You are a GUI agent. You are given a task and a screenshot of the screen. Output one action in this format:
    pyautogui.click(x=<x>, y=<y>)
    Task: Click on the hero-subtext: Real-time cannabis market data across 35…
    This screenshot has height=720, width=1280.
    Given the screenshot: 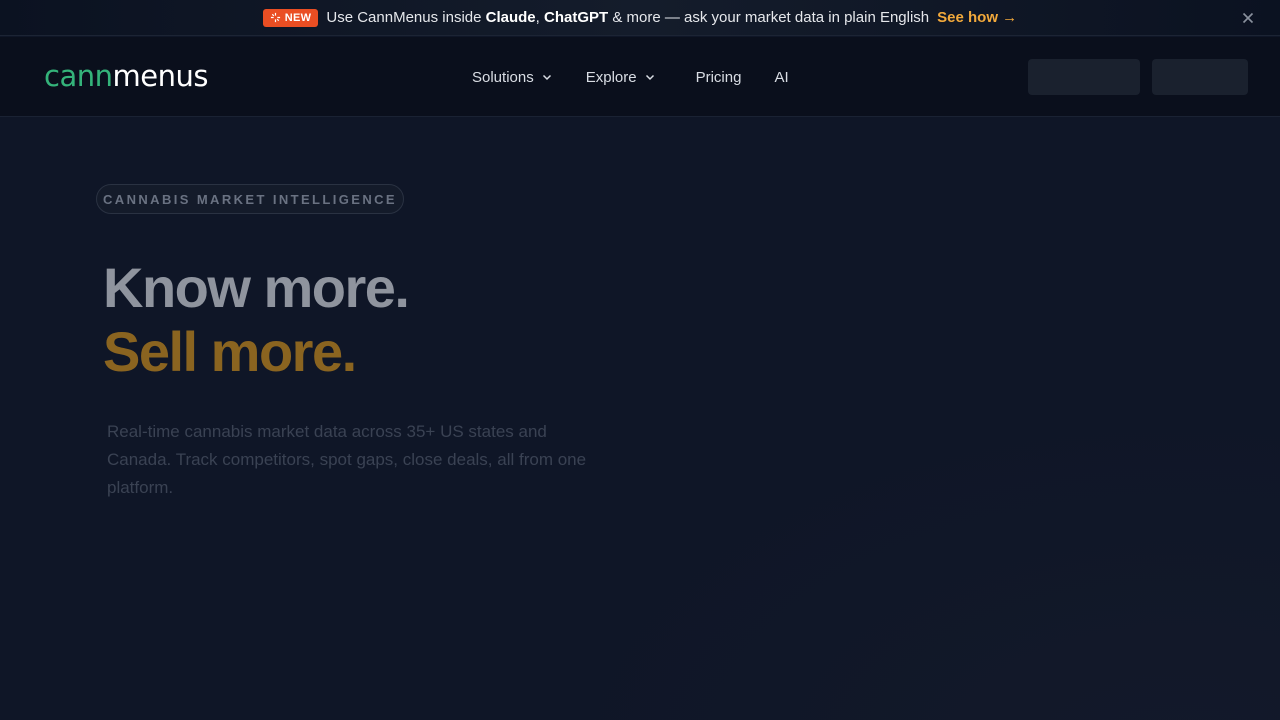 What is the action you would take?
    pyautogui.click(x=347, y=459)
    